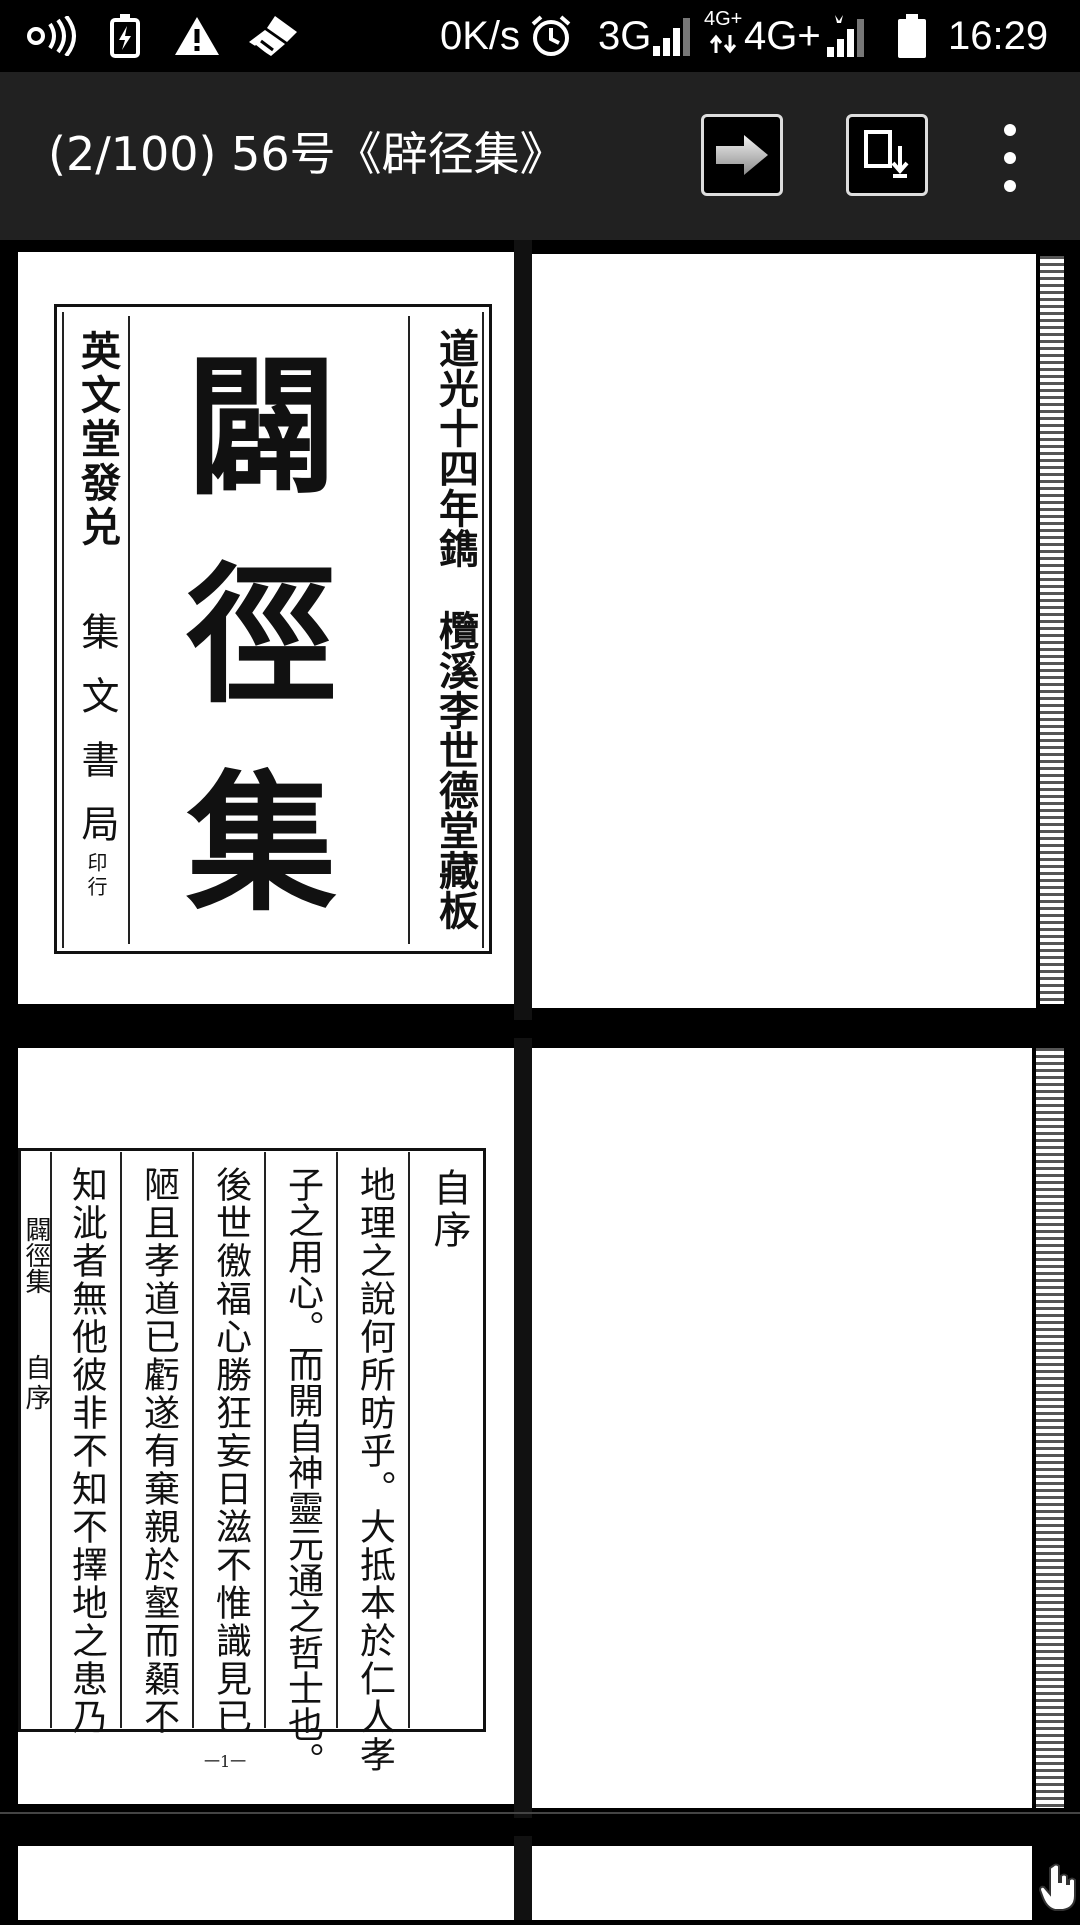 The height and width of the screenshot is (1925, 1080). What do you see at coordinates (374, 1470) in the screenshot?
I see `preface-column-1: 地理之說何所昉乎。大抵本於仁人孝` at bounding box center [374, 1470].